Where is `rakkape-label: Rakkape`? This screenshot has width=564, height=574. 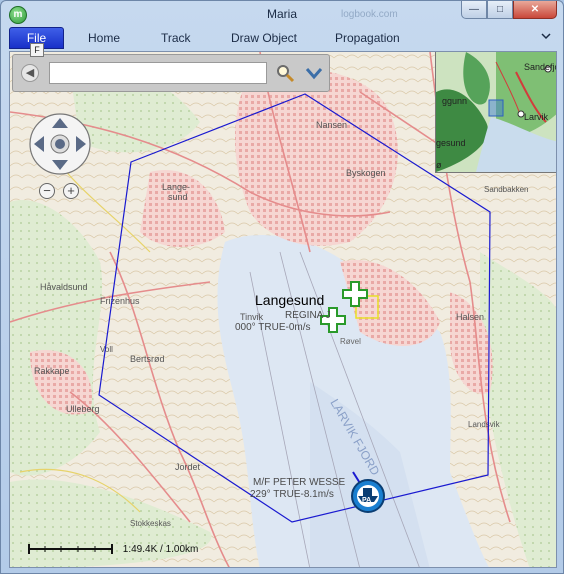
rakkape-label: Rakkape is located at coordinates (52, 371).